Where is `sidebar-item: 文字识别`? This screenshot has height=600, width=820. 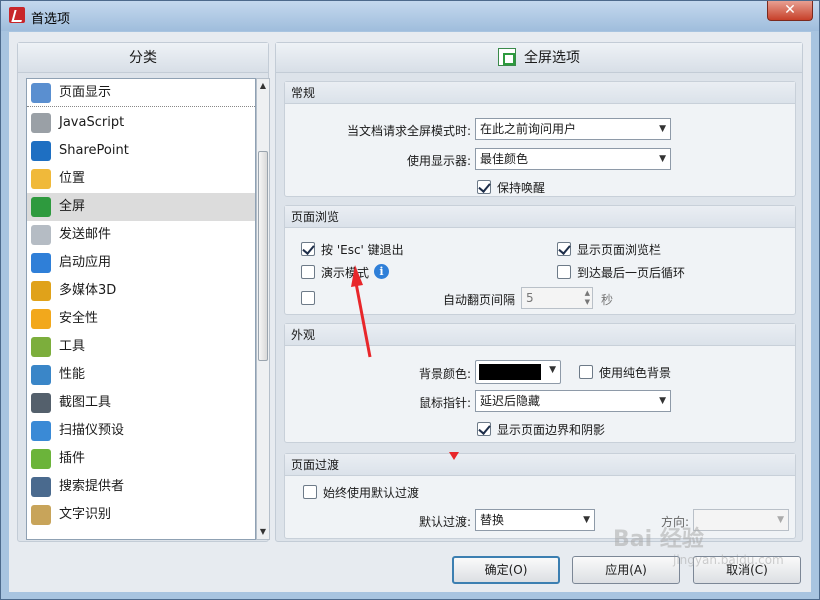
sidebar-item: 文字识别 is located at coordinates (141, 515).